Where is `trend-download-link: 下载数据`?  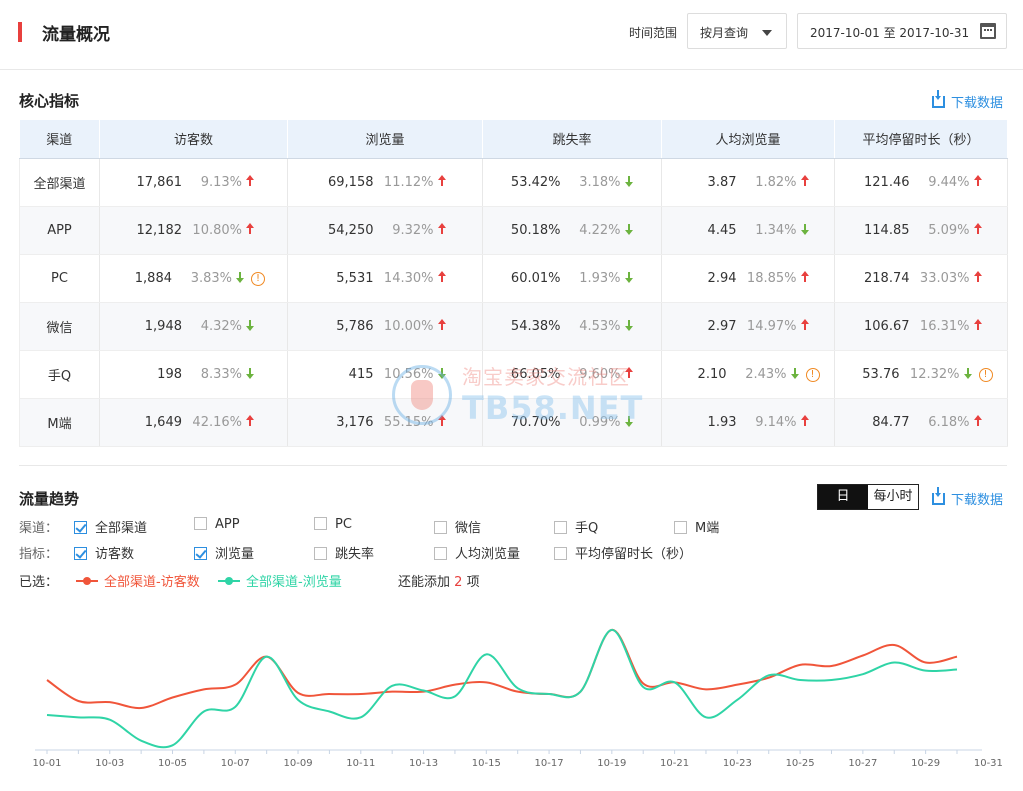 trend-download-link: 下载数据 is located at coordinates (968, 497).